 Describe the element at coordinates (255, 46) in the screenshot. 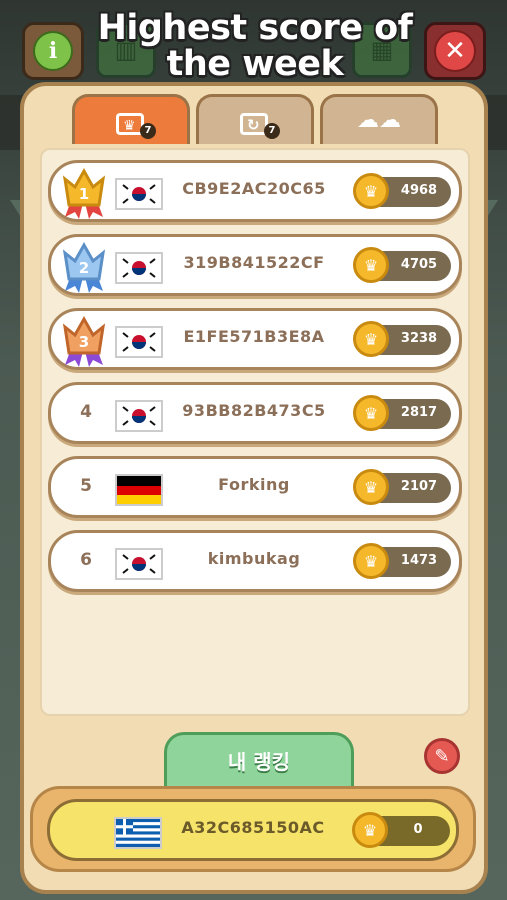

I see `page-title: Highest score of the week` at that location.